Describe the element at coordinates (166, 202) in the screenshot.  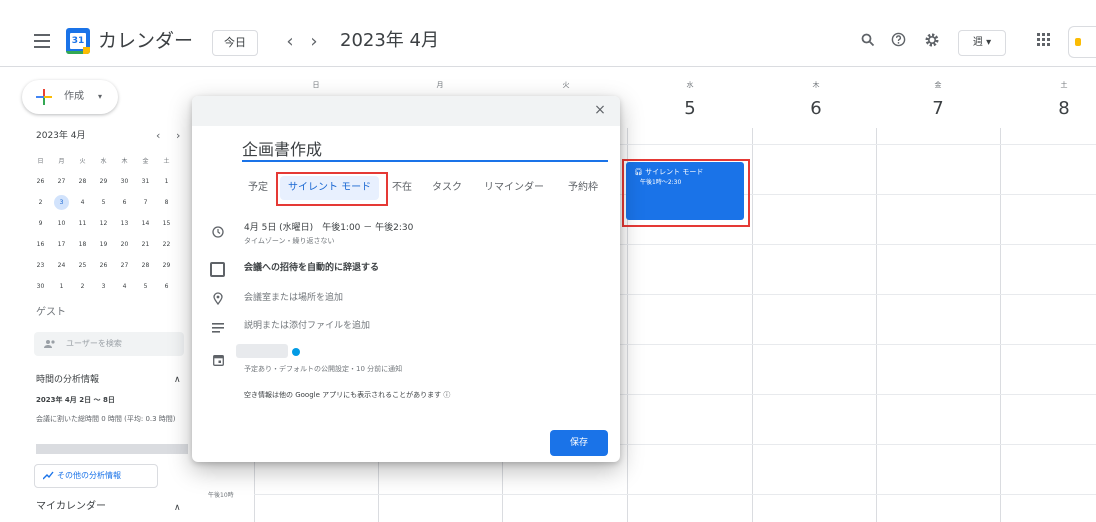
I see `mini-day: 8` at that location.